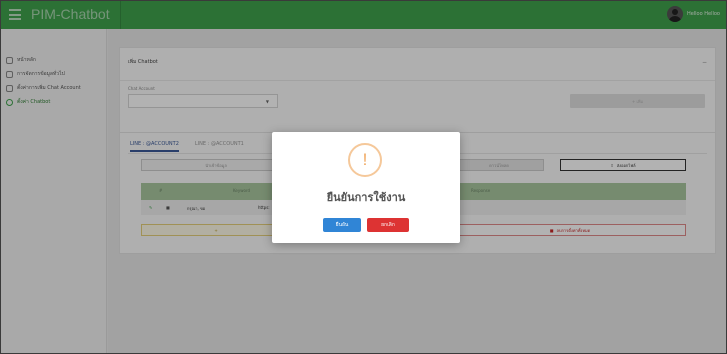 This screenshot has height=354, width=727. Describe the element at coordinates (366, 225) in the screenshot. I see `dialog-buttons: ยืนยัน ยกเลิก` at that location.